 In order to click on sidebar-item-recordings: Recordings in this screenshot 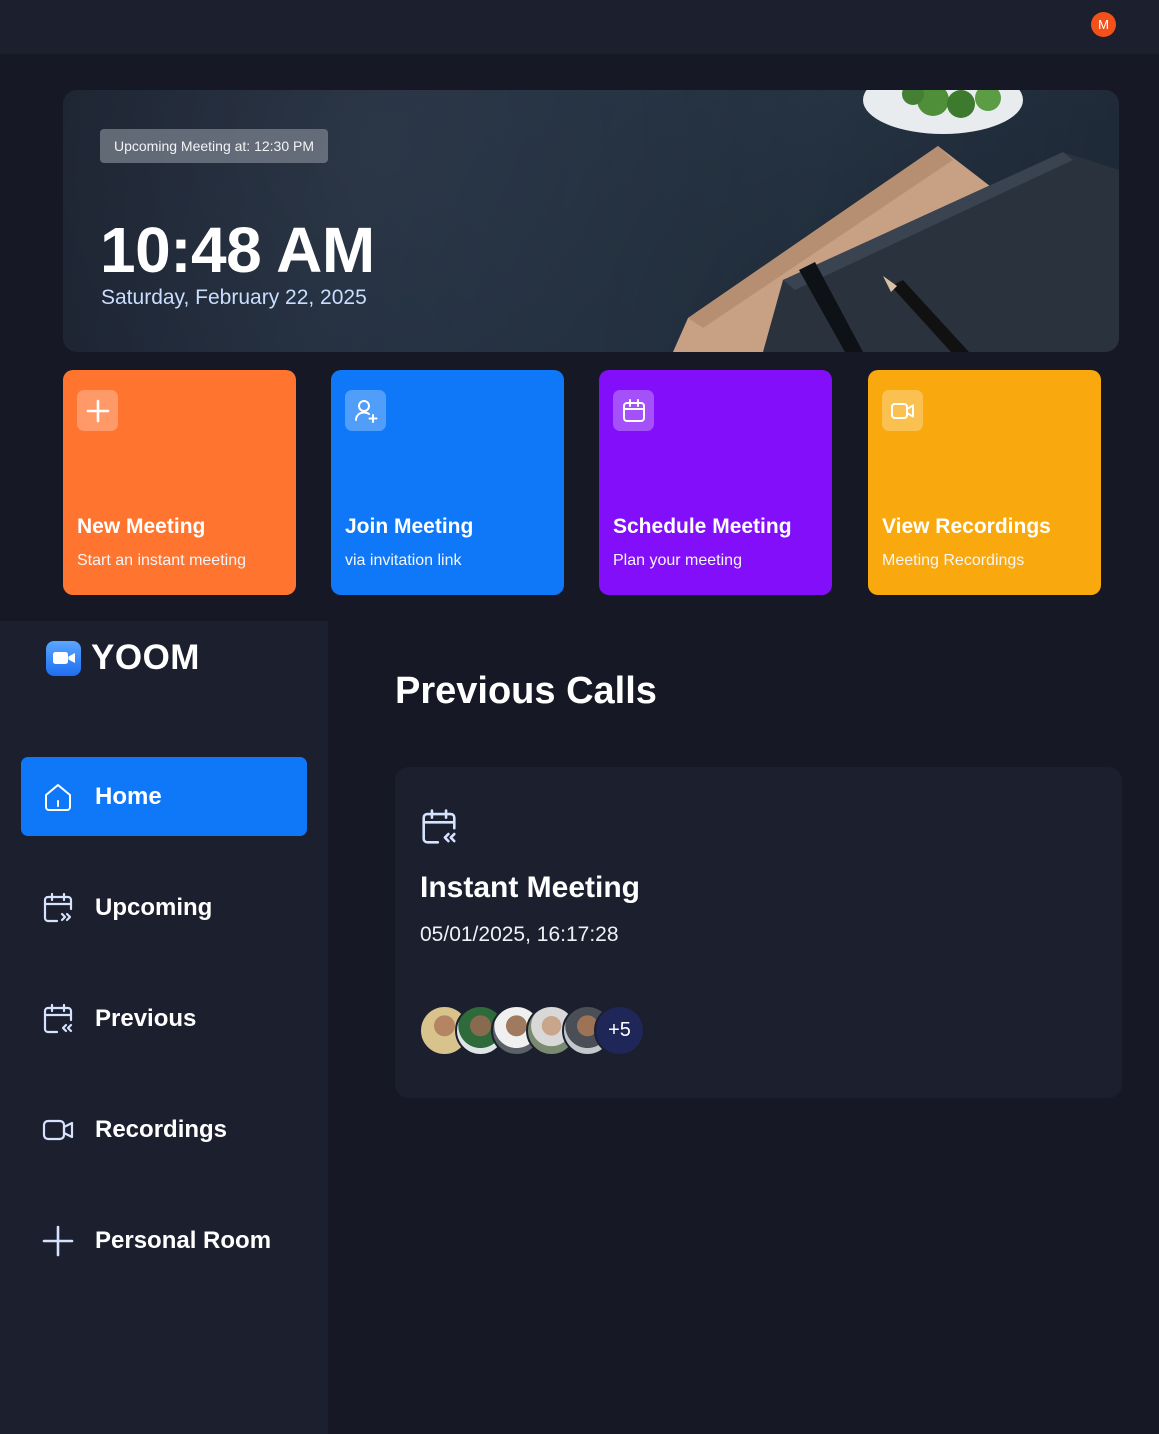, I will do `click(164, 1129)`.